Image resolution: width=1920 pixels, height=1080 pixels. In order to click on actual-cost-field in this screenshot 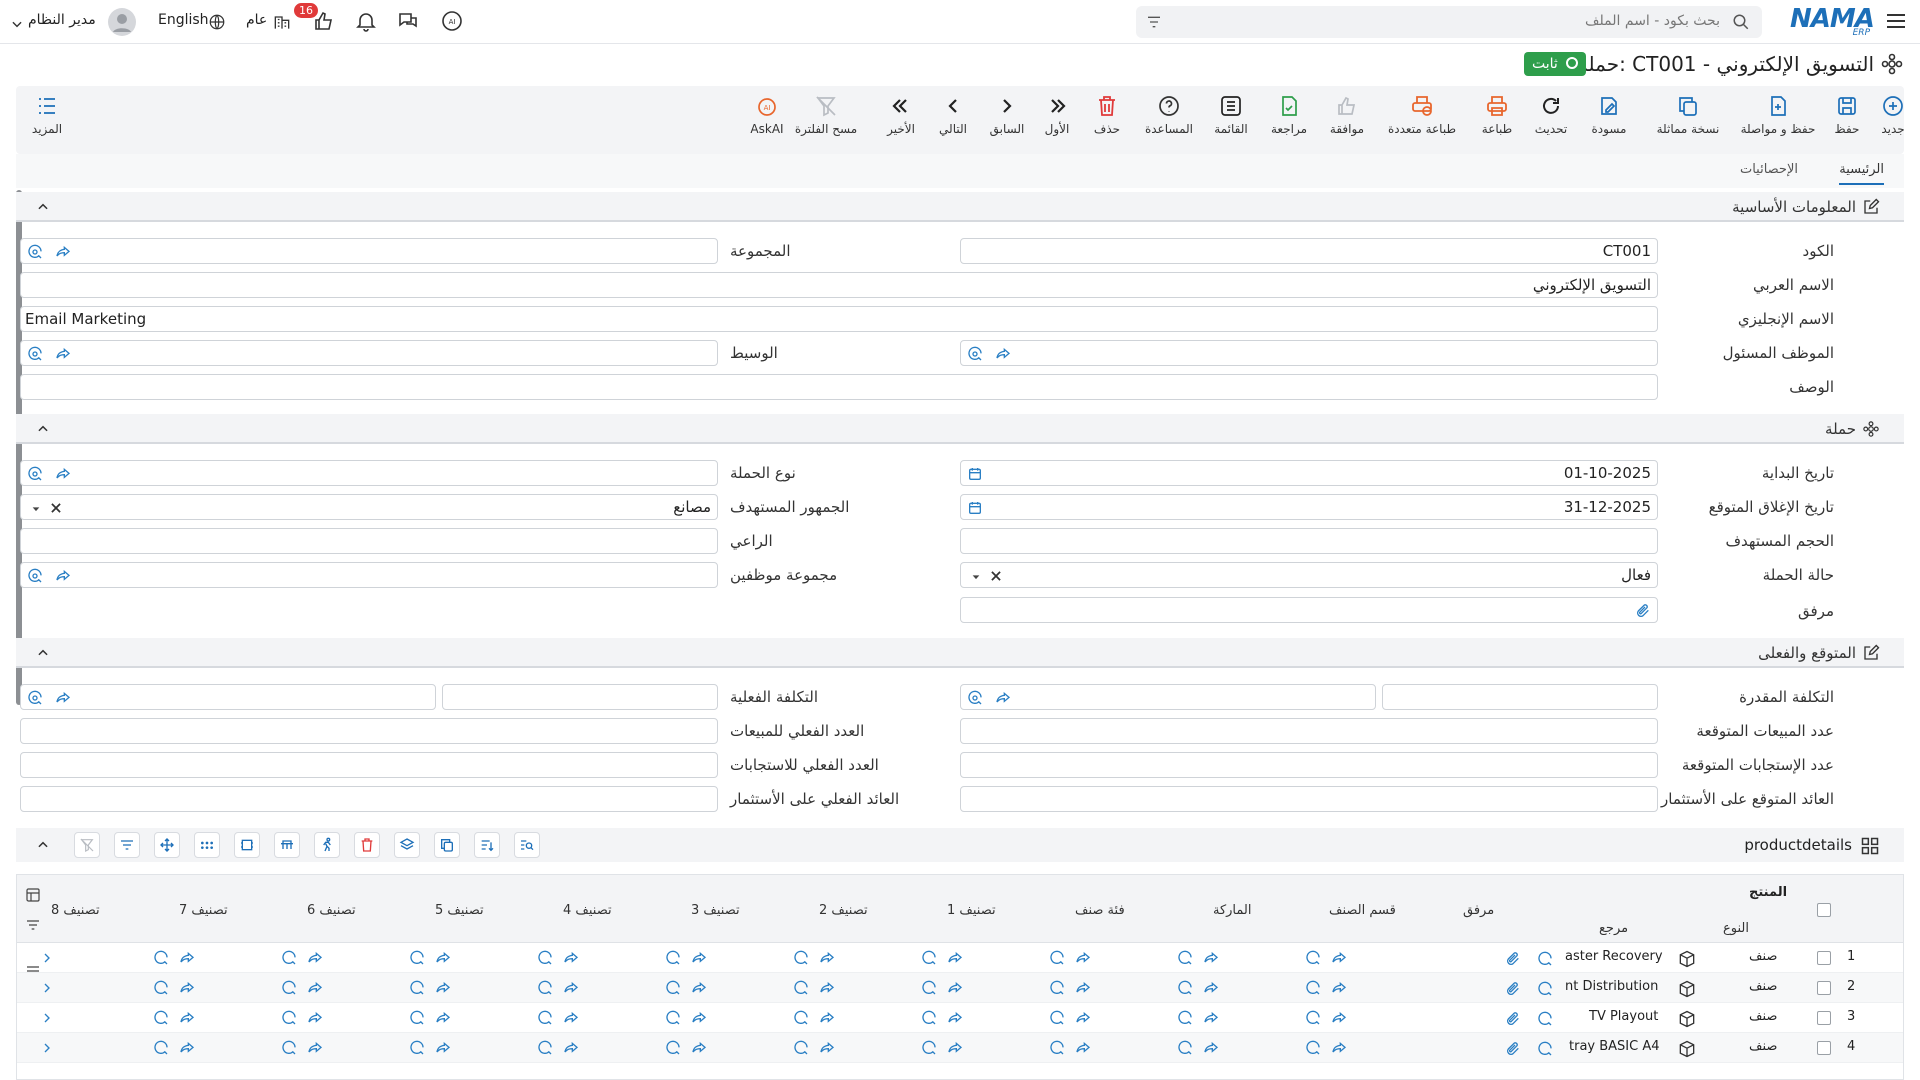, I will do `click(580, 697)`.